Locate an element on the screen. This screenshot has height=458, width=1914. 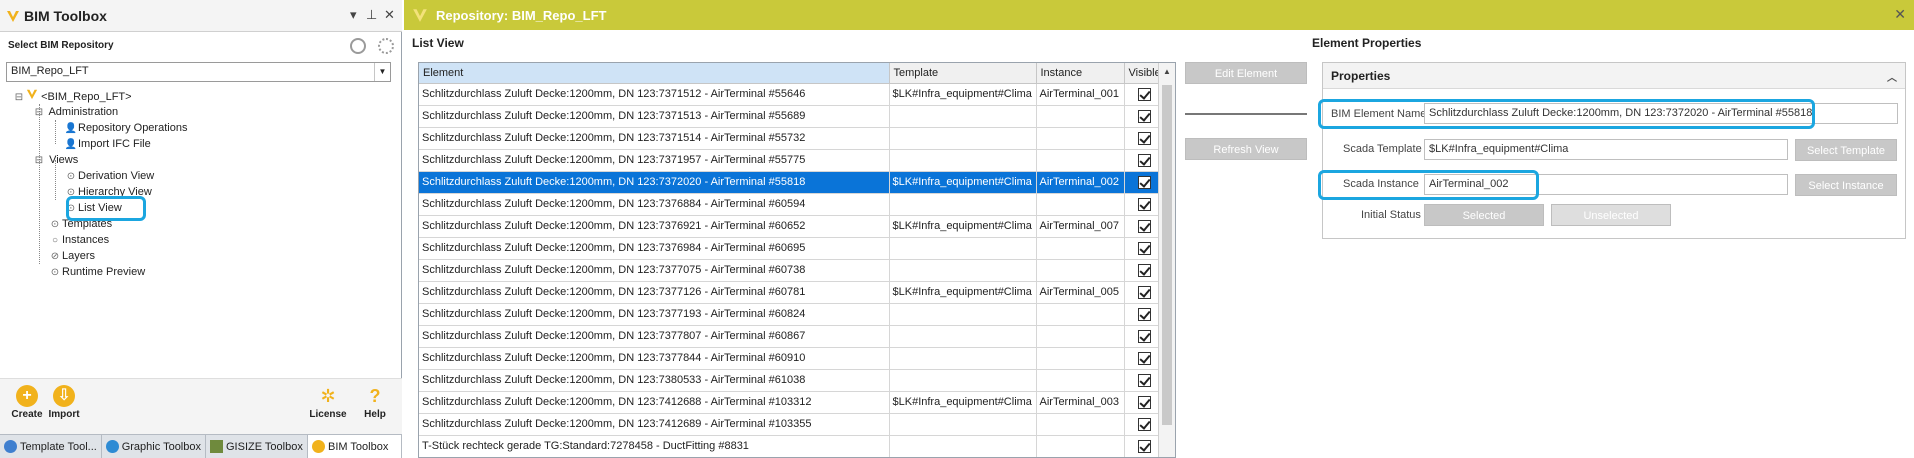
cell-instance: AirTerminal_007 is located at coordinates (1080, 226).